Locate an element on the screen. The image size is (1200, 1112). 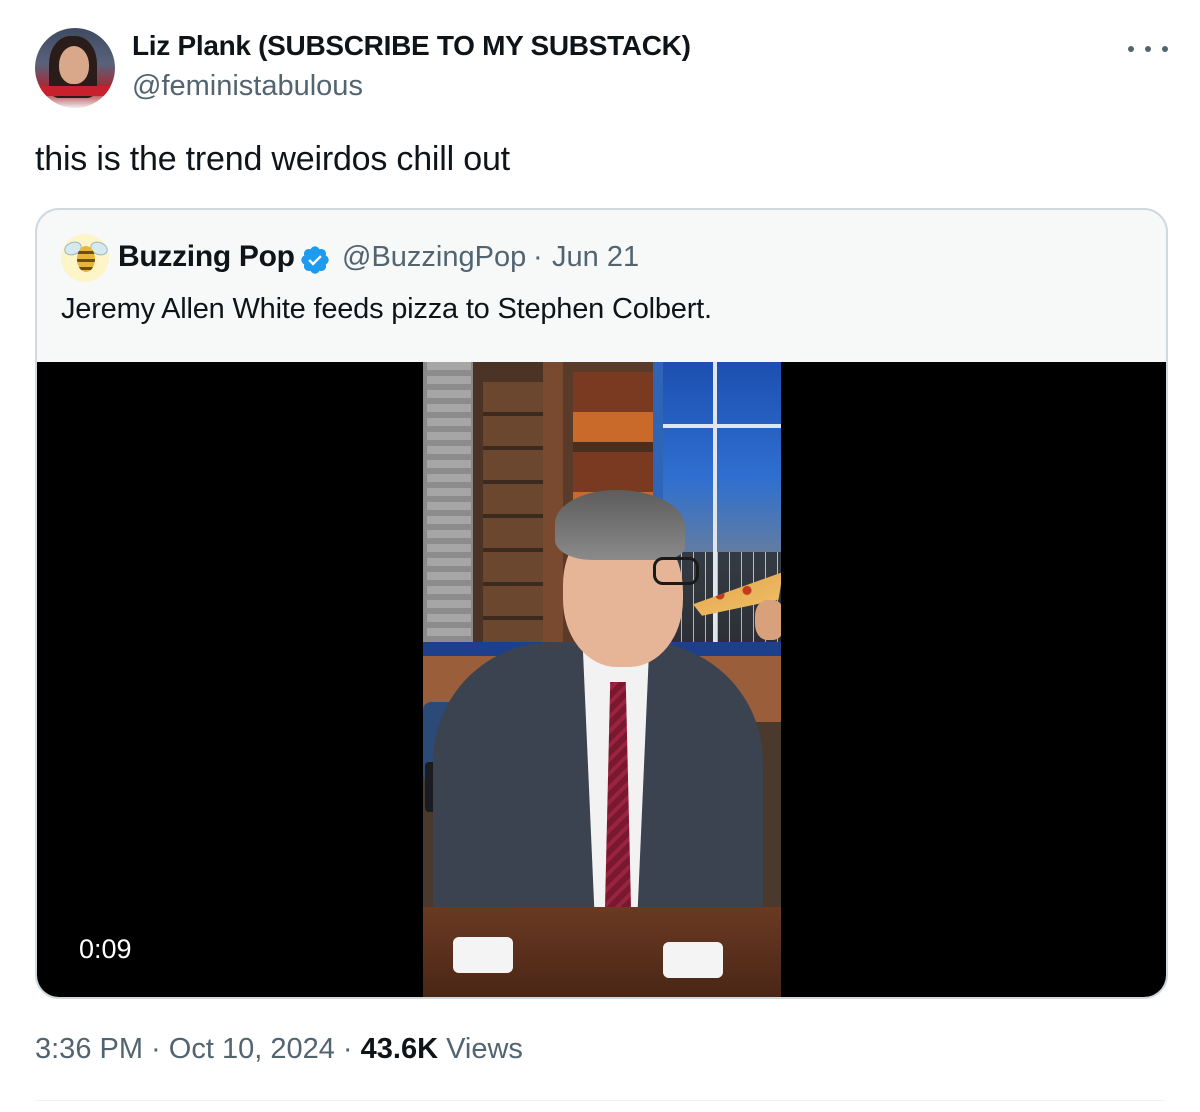
quote-avatar is located at coordinates (85, 258).